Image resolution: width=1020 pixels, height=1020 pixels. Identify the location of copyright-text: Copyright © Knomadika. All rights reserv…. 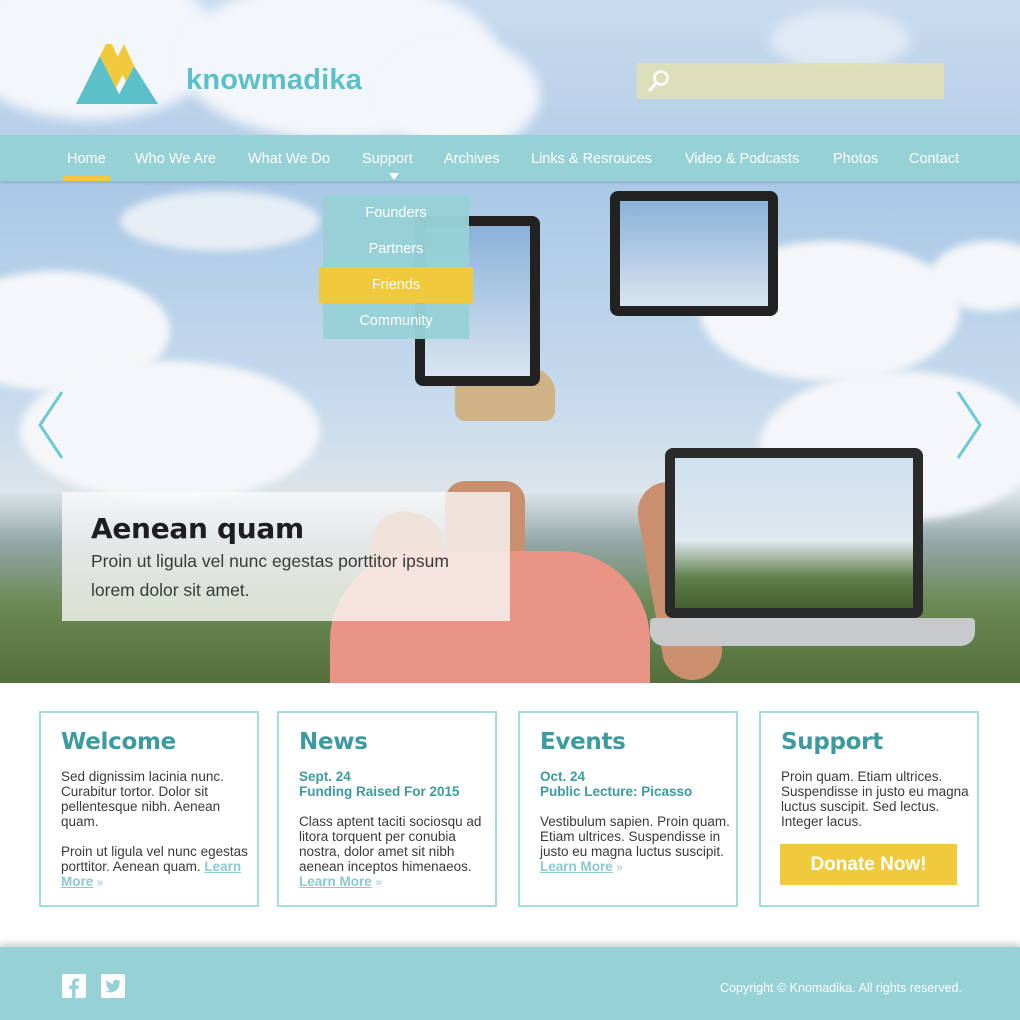
(841, 988).